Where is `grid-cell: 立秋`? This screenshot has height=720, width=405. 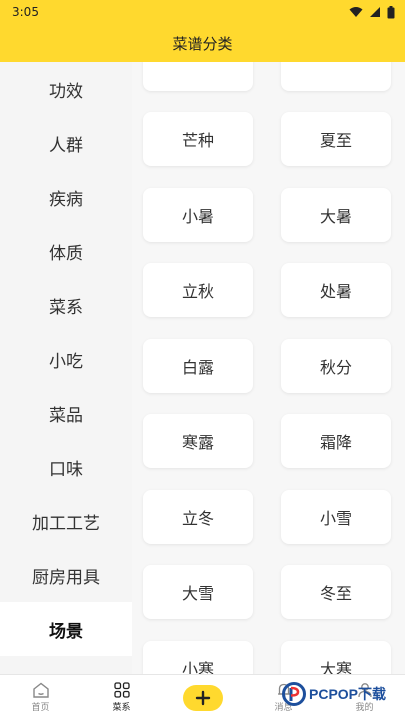
grid-cell: 立秋 is located at coordinates (198, 290).